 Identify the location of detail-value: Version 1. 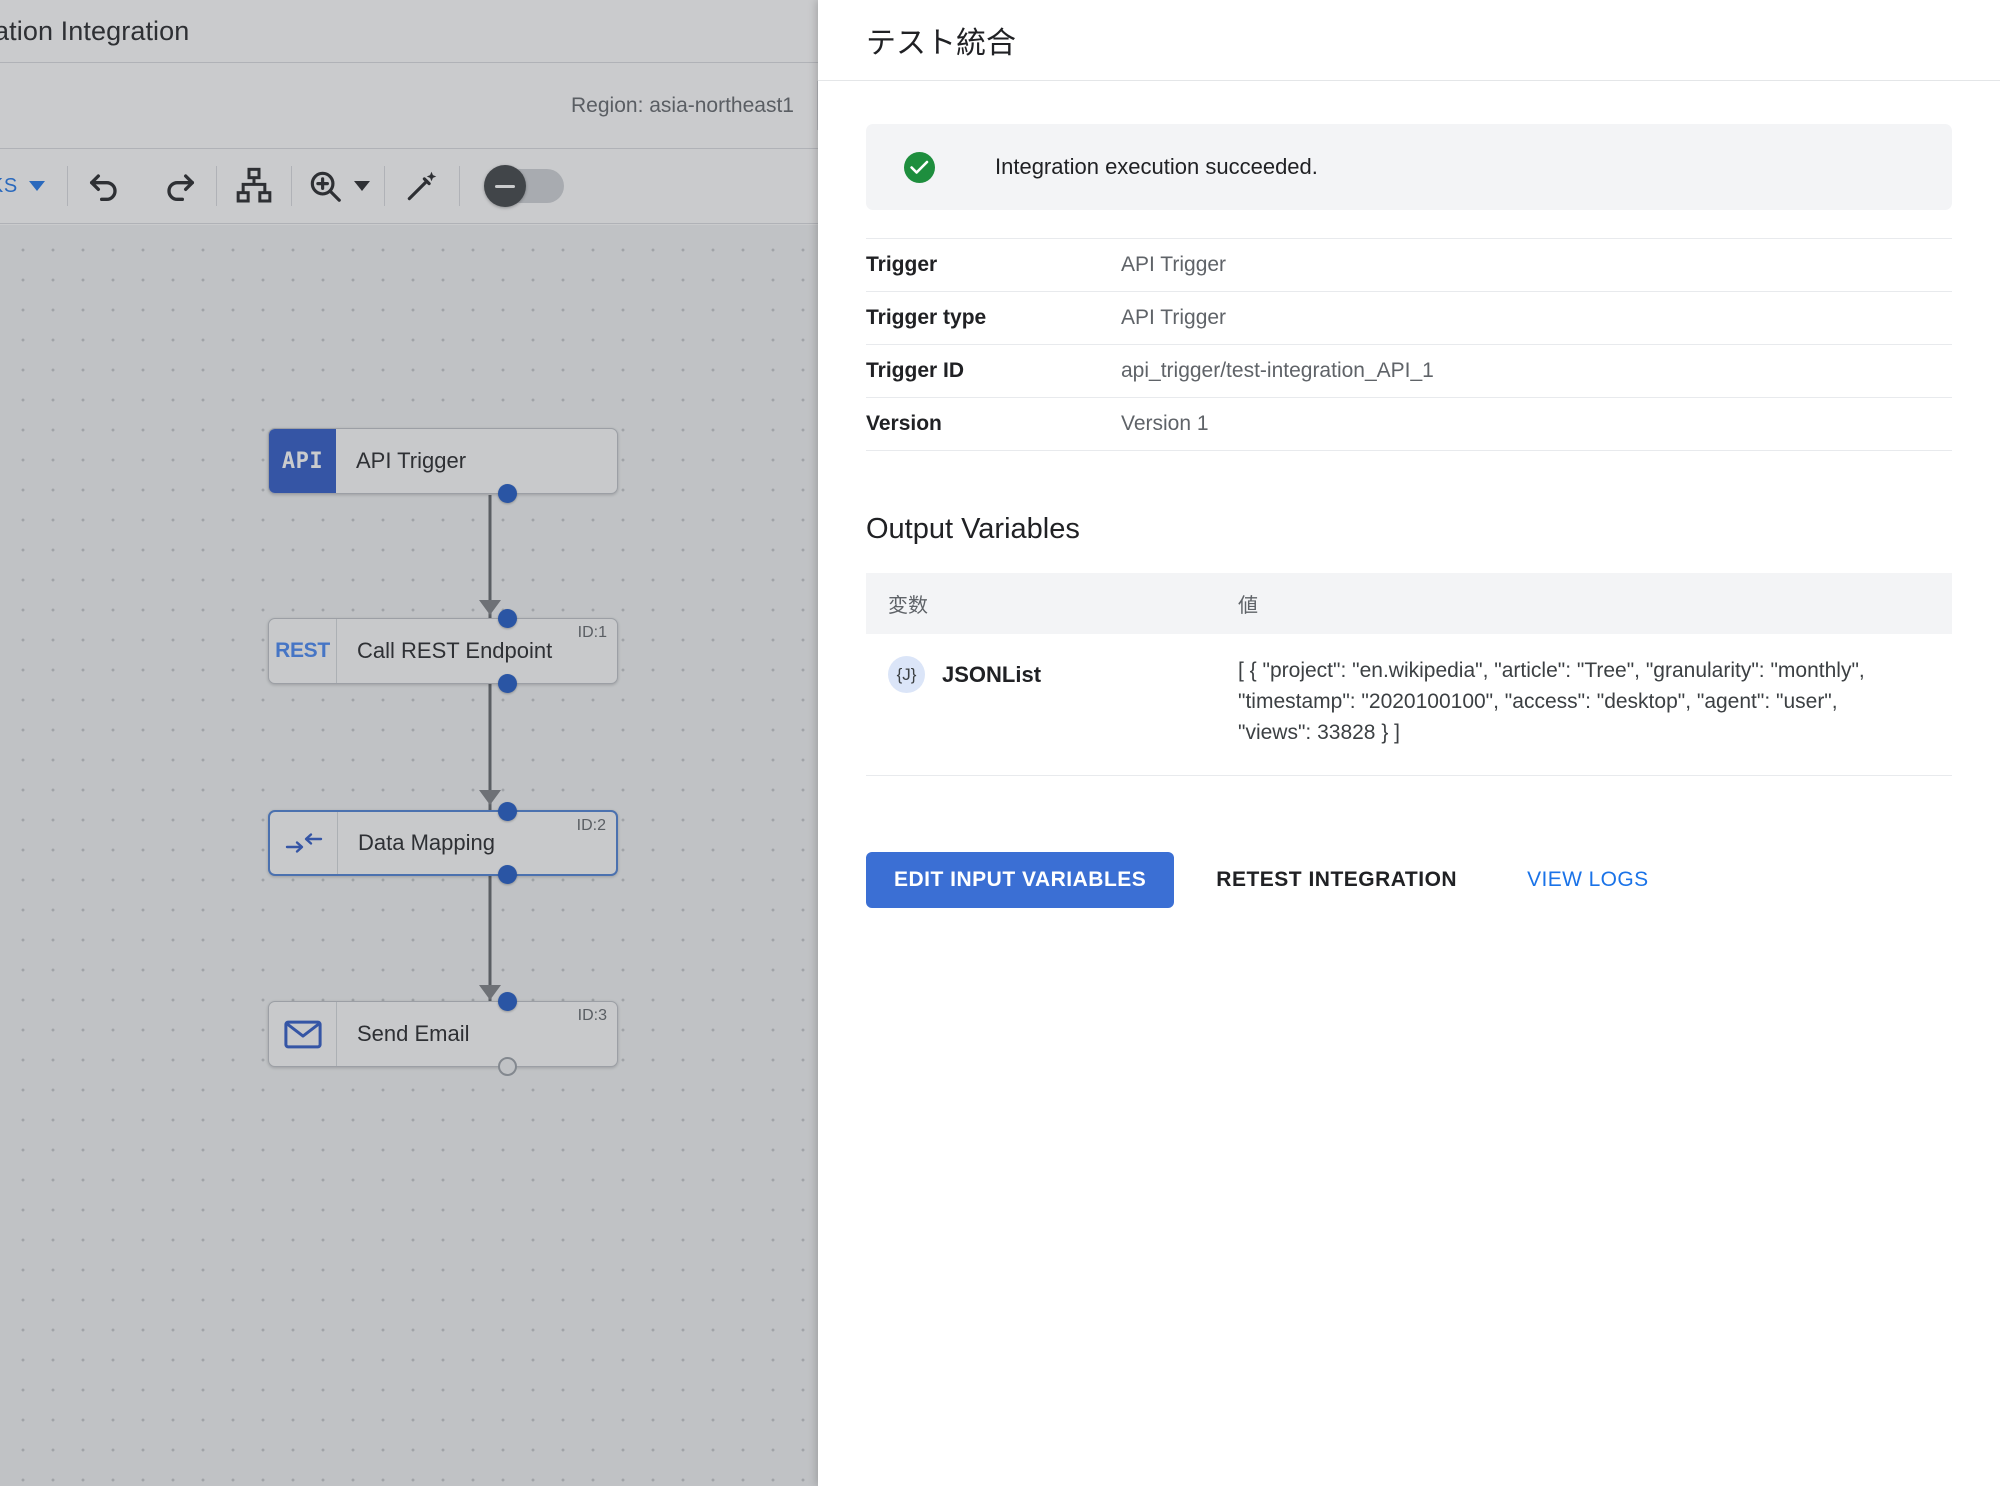
(1165, 423).